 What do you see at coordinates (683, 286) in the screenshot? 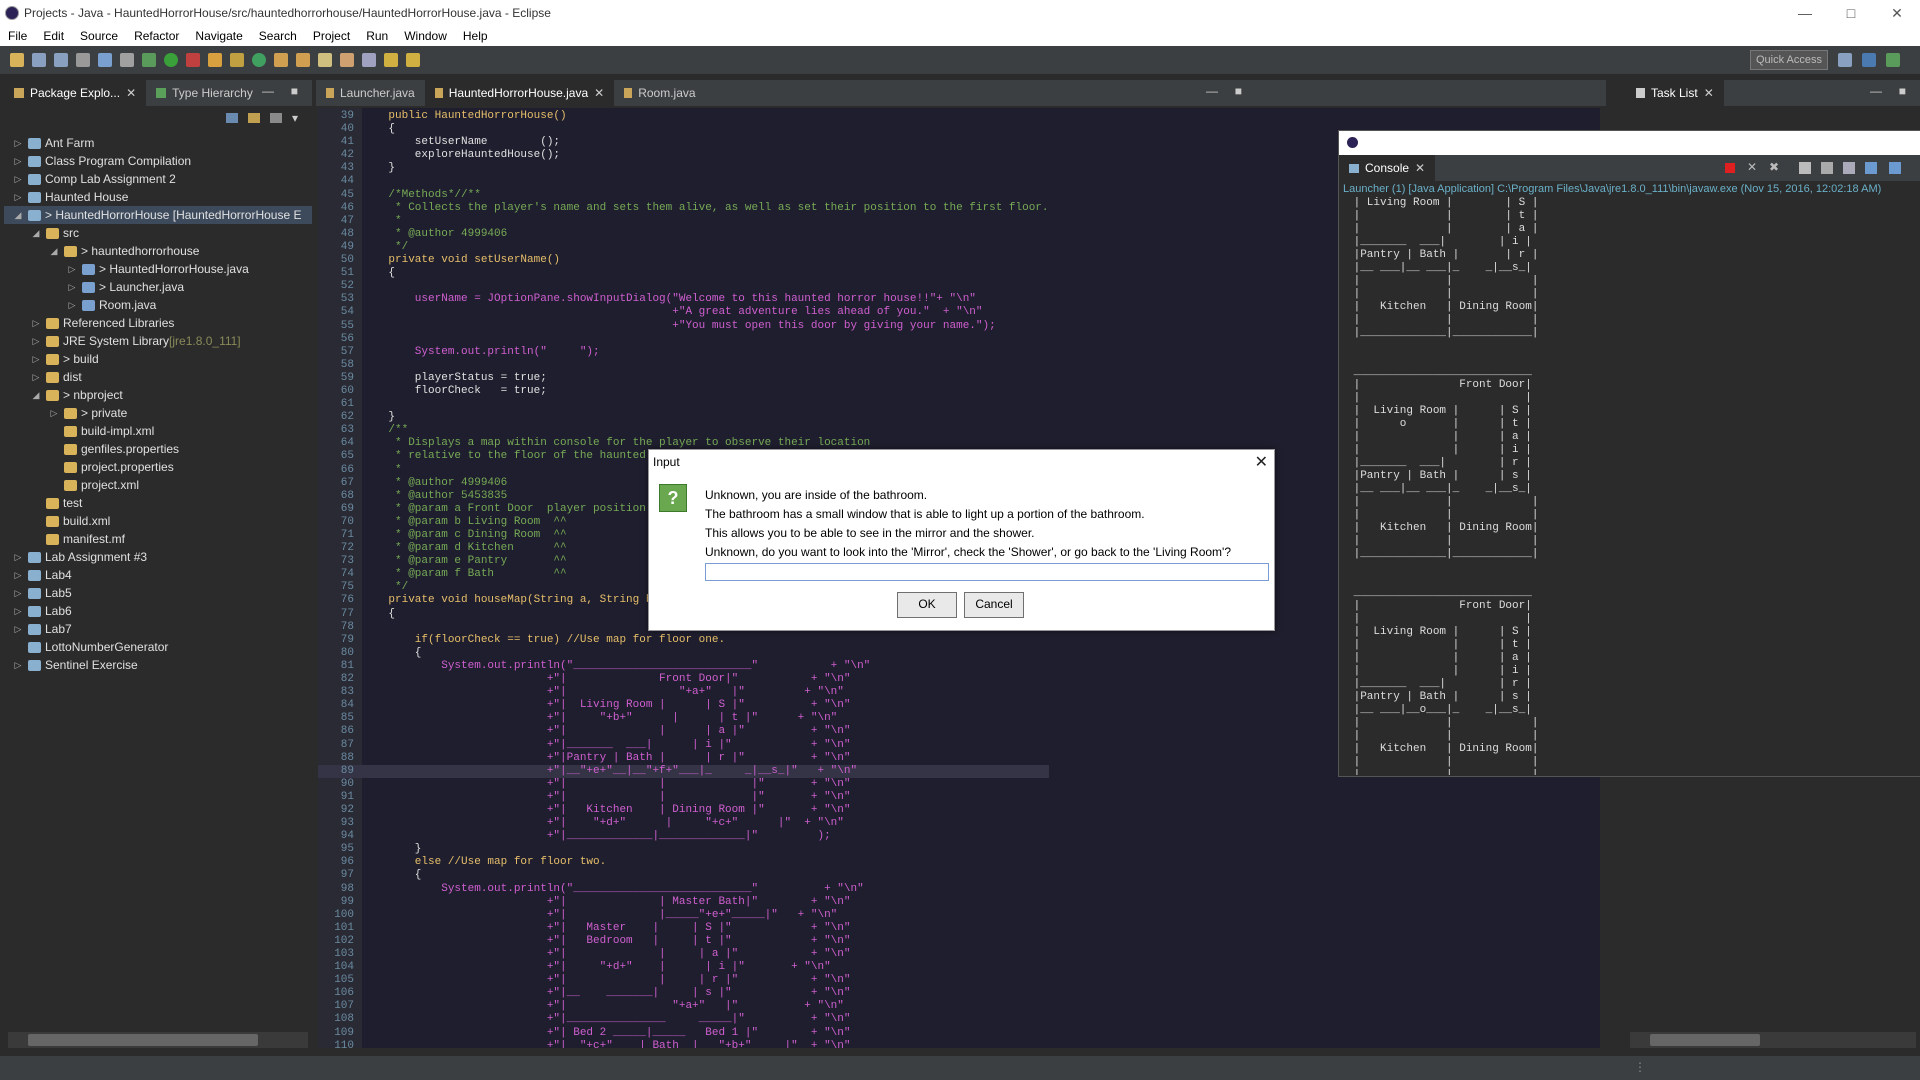
I see `code-line: 52` at bounding box center [683, 286].